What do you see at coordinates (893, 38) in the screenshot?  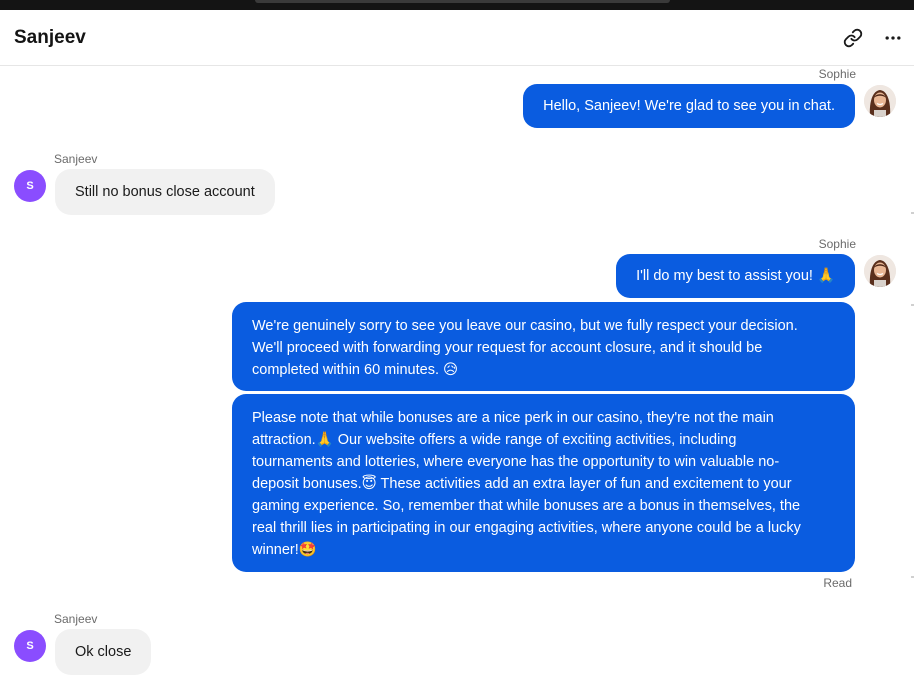 I see `more-options-icon` at bounding box center [893, 38].